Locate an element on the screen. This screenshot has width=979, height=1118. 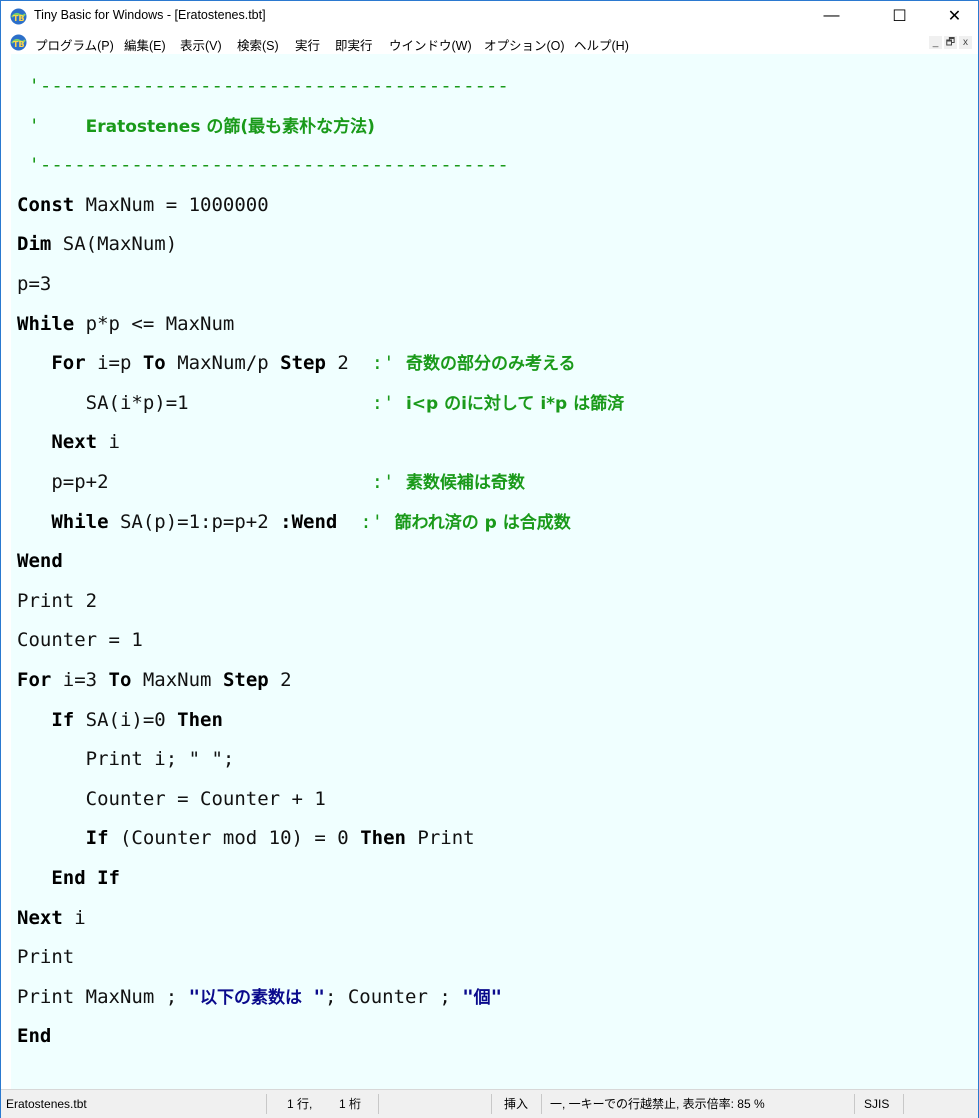
code-keyword: Dim is located at coordinates (34, 244).